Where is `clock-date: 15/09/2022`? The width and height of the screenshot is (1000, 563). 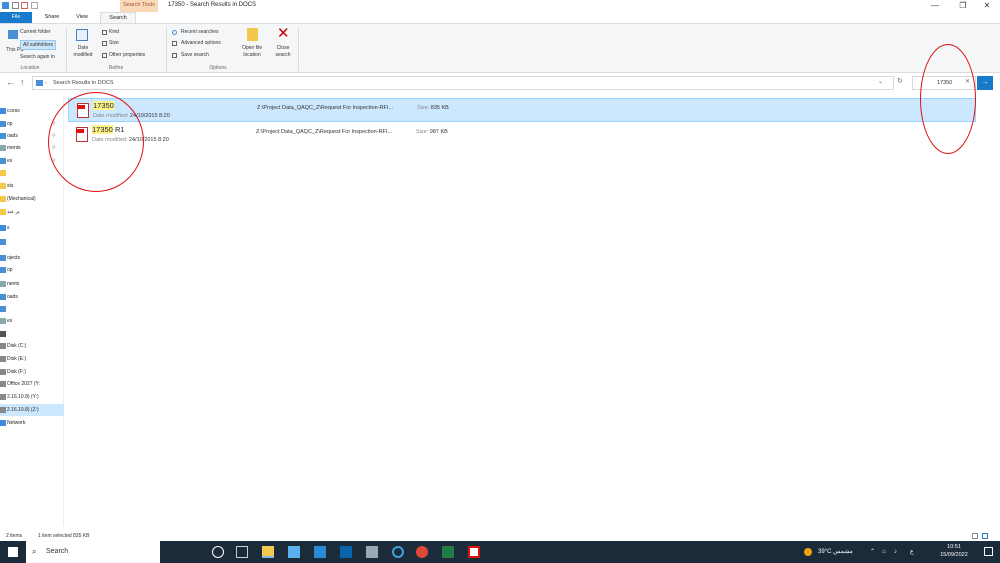 clock-date: 15/09/2022 is located at coordinates (954, 555).